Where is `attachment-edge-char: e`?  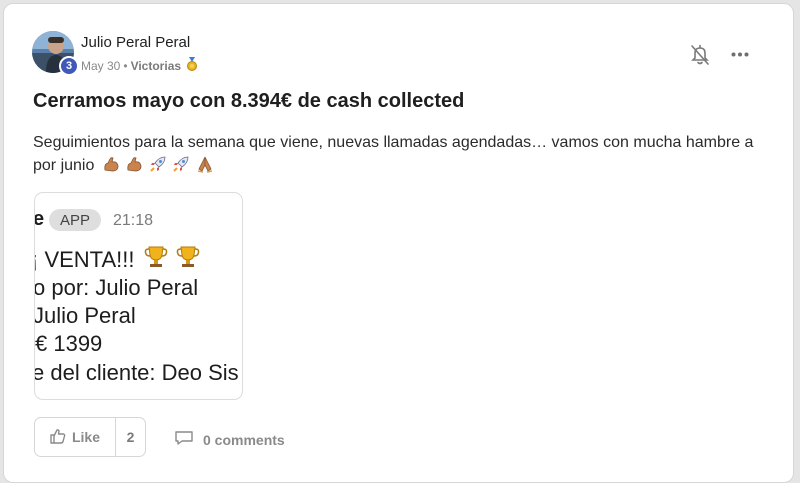
attachment-edge-char: e is located at coordinates (39, 219).